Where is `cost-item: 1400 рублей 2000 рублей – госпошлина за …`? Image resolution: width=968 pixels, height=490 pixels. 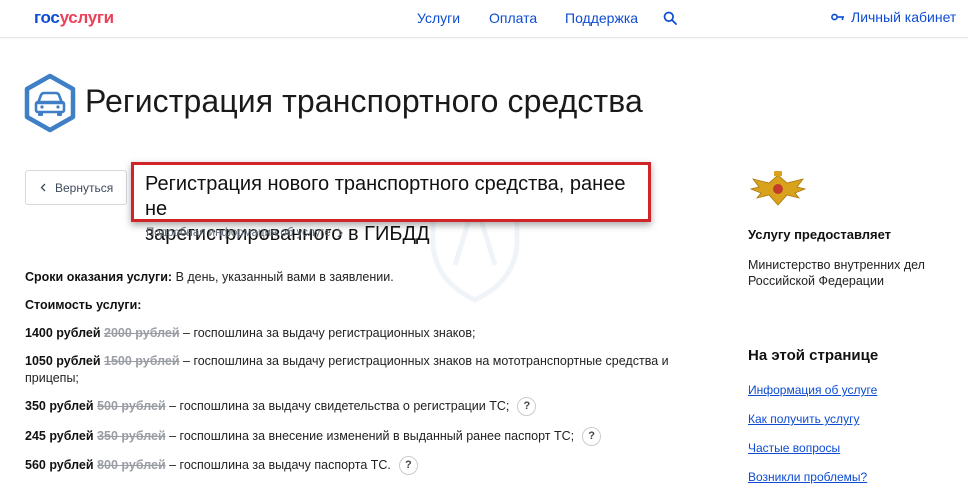
cost-item: 1400 рублей 2000 рублей – госпошлина за … is located at coordinates (250, 333).